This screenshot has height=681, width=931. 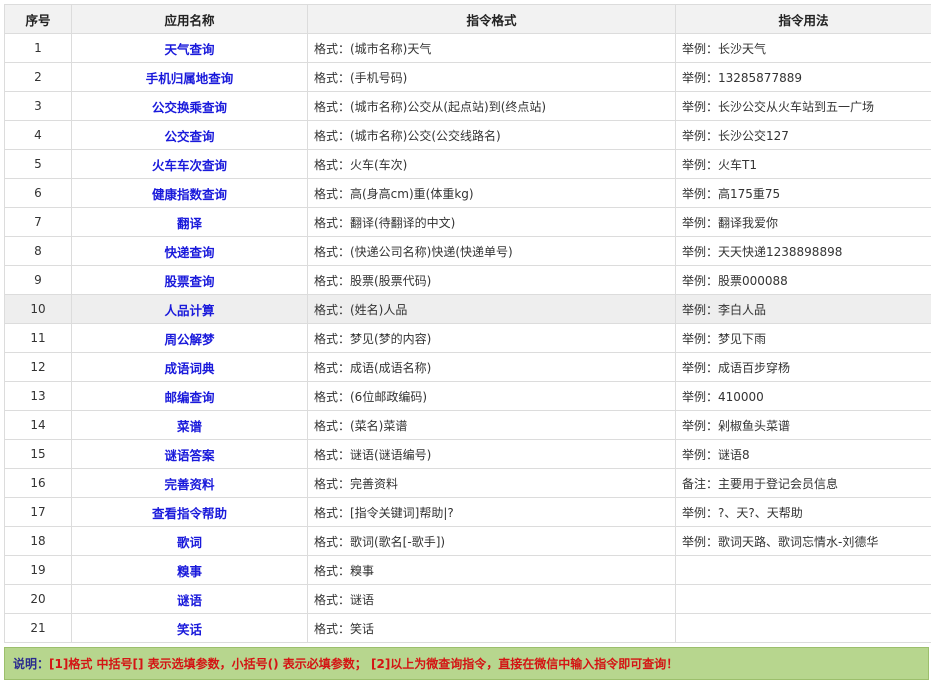 I want to click on row-number: 3, so click(x=38, y=106).